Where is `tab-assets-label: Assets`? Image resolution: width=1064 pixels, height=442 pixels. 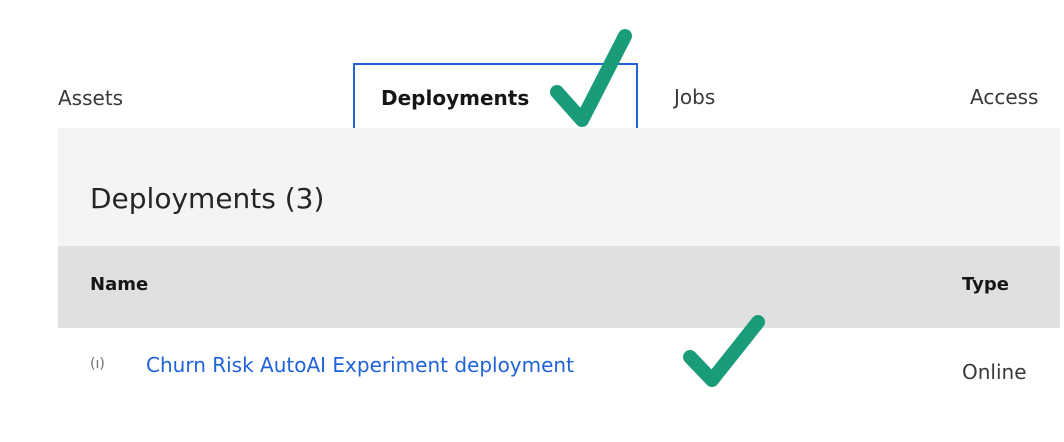 tab-assets-label: Assets is located at coordinates (91, 98).